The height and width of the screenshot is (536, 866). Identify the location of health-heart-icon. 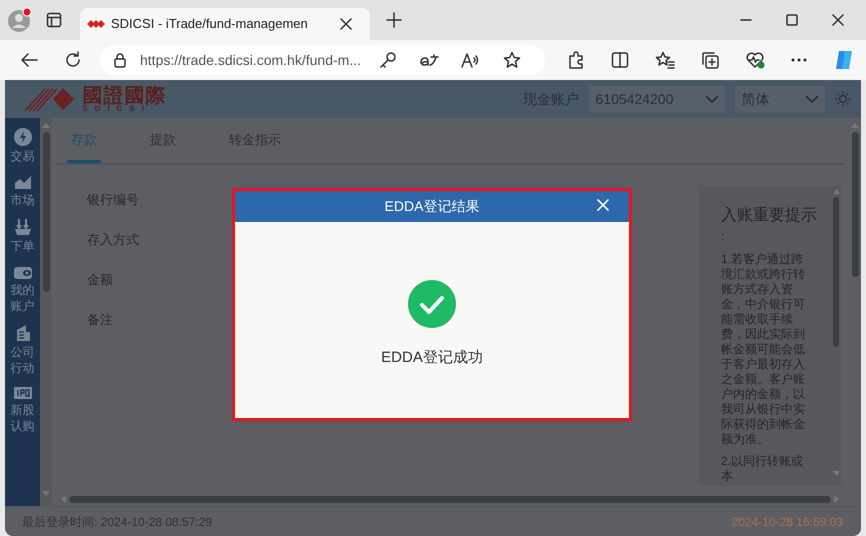
(755, 60).